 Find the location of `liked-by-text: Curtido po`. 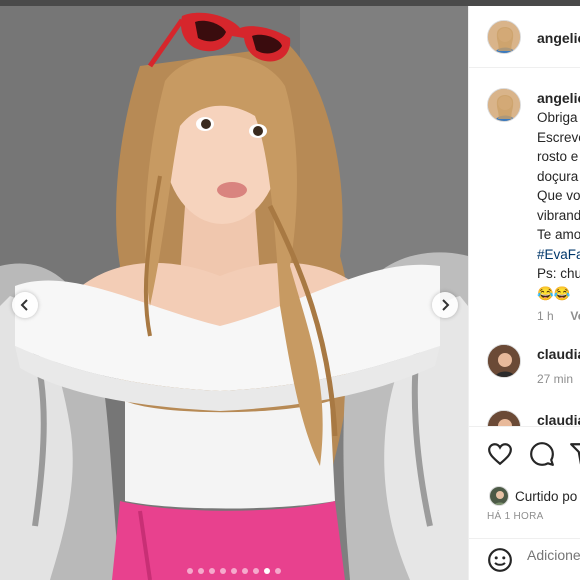

liked-by-text: Curtido po is located at coordinates (546, 496).